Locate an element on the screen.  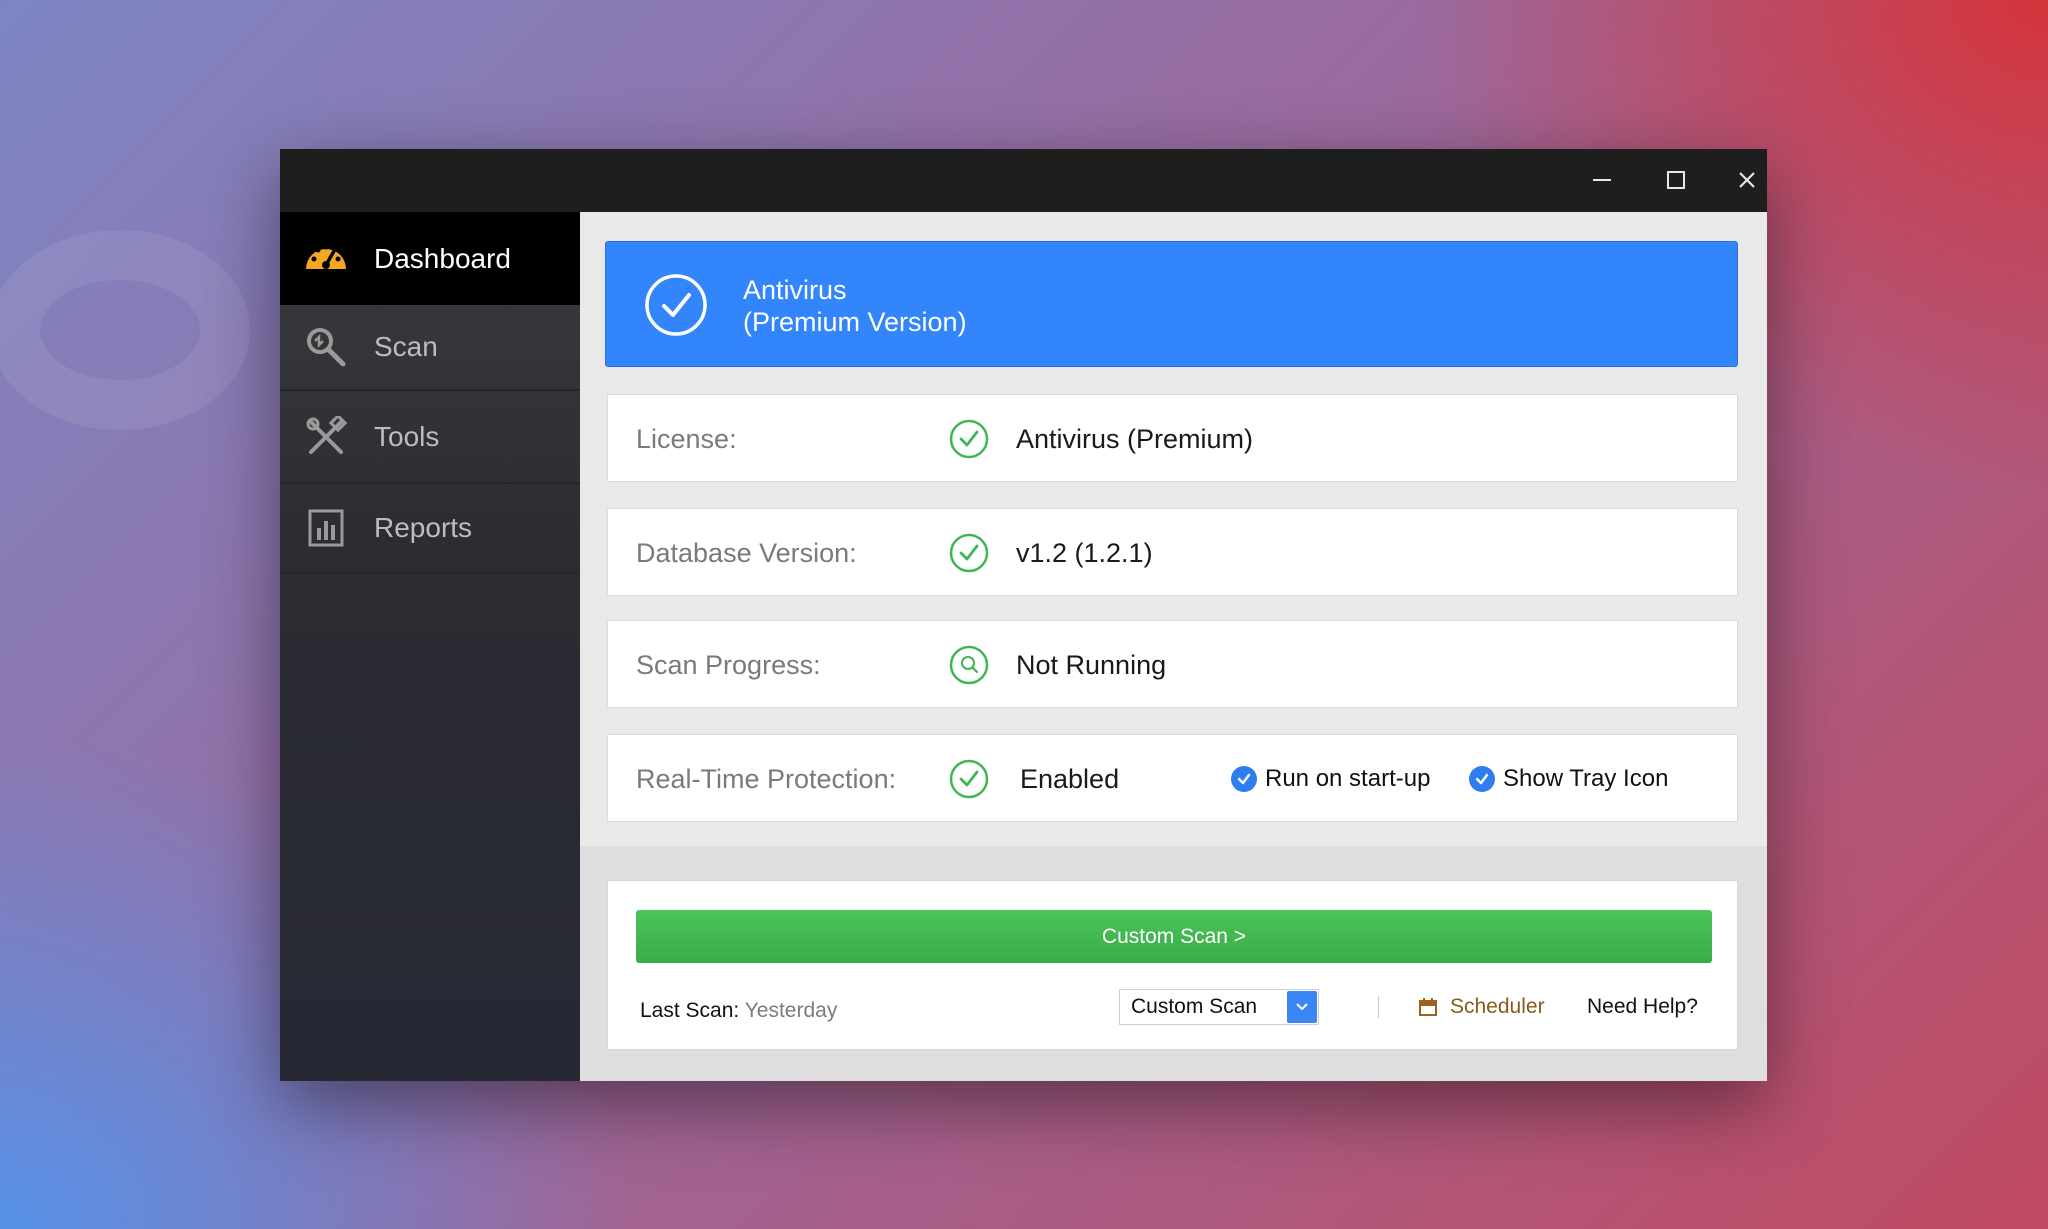
sidebar-item-tools: Tools is located at coordinates (430, 437).